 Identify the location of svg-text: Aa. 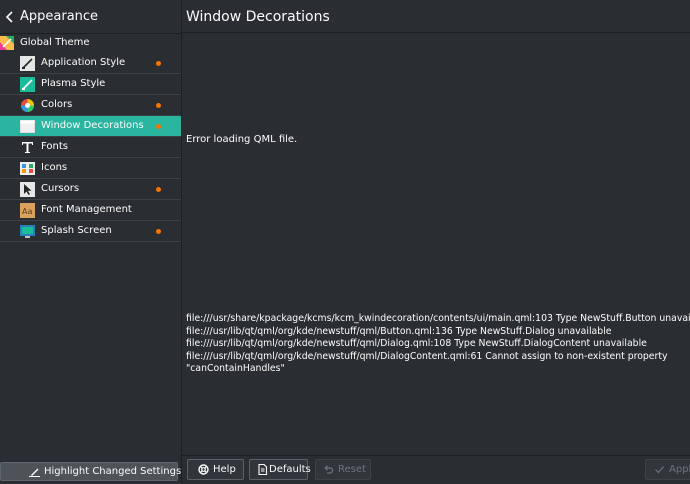
(27, 211).